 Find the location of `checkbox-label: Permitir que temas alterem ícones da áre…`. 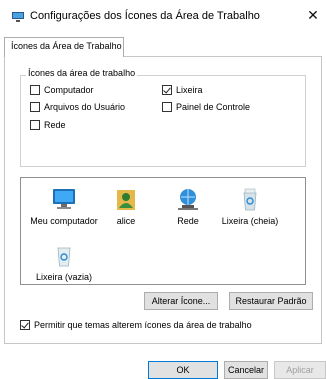

checkbox-label: Permitir que temas alterem ícones da áre… is located at coordinates (143, 325).